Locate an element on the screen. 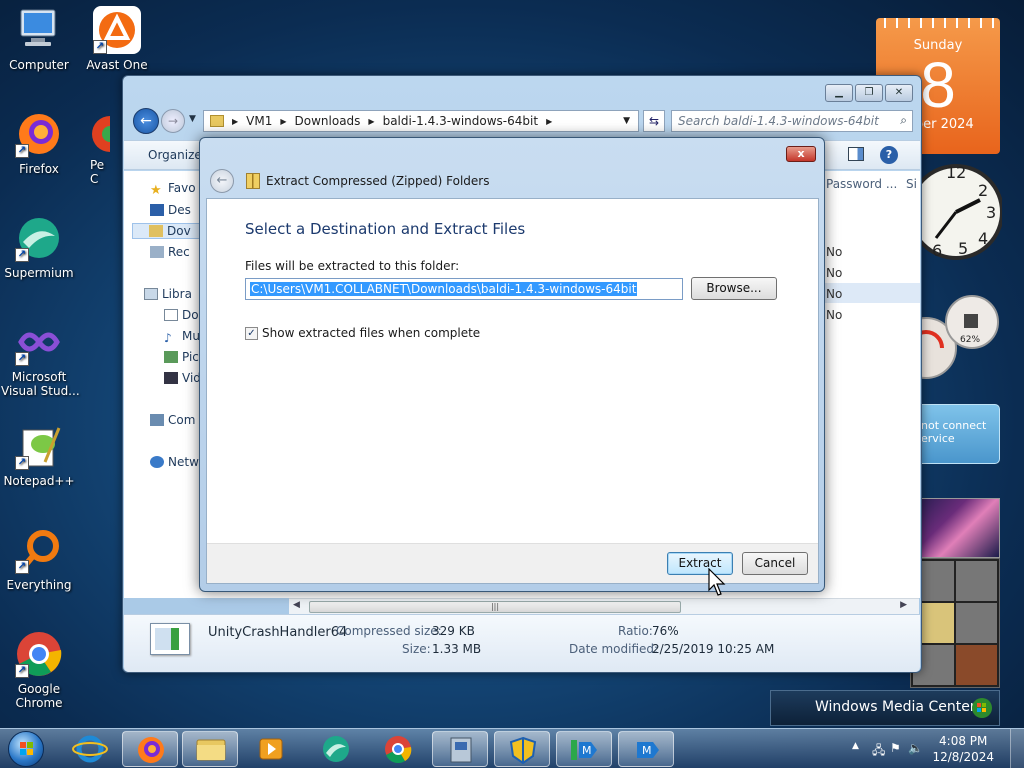 The image size is (1024, 768). flag-tray-icon: ⚑ is located at coordinates (895, 748).